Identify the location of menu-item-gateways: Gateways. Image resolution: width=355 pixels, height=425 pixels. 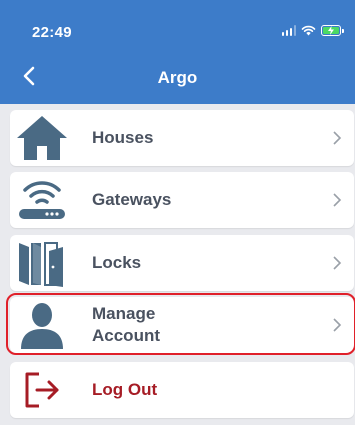
(182, 200).